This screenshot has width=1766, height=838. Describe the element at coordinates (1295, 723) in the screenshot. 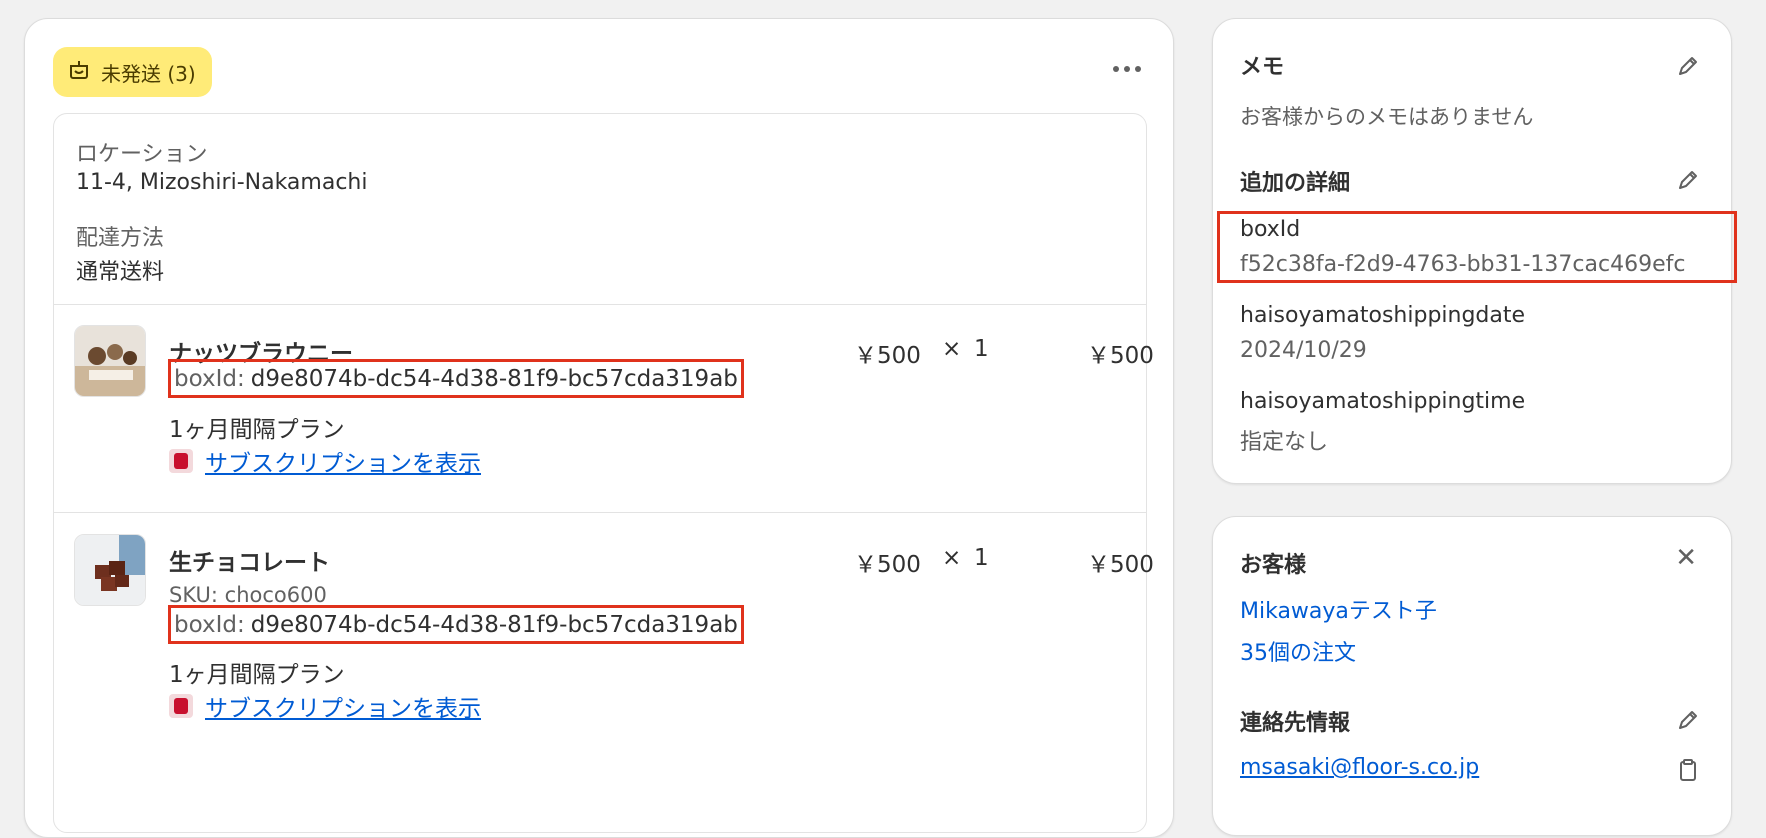

I see `contact-title: 連絡先情報` at that location.